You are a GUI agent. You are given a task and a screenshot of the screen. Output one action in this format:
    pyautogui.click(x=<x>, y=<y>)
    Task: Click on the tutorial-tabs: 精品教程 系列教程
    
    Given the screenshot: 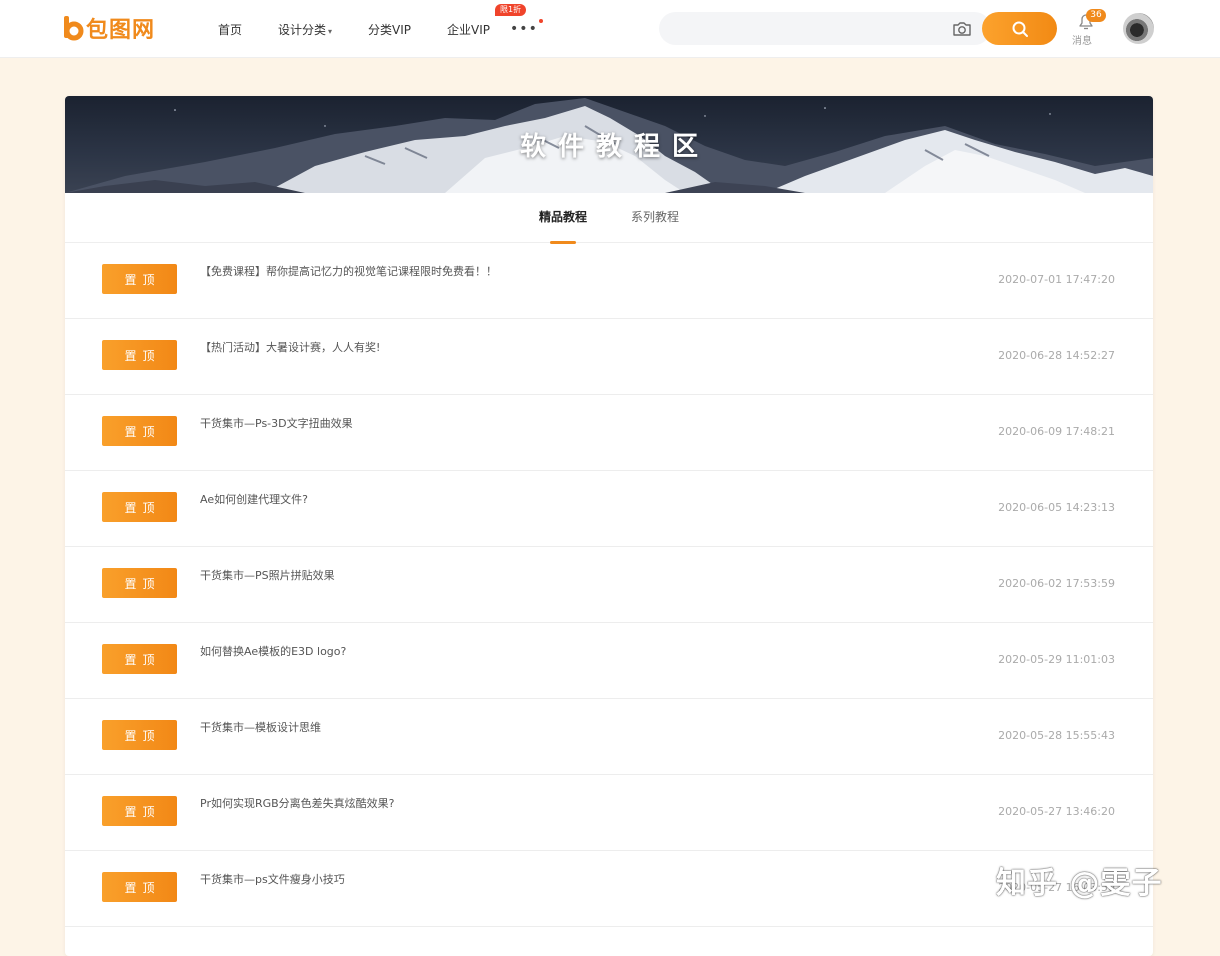 What is the action you would take?
    pyautogui.click(x=609, y=218)
    